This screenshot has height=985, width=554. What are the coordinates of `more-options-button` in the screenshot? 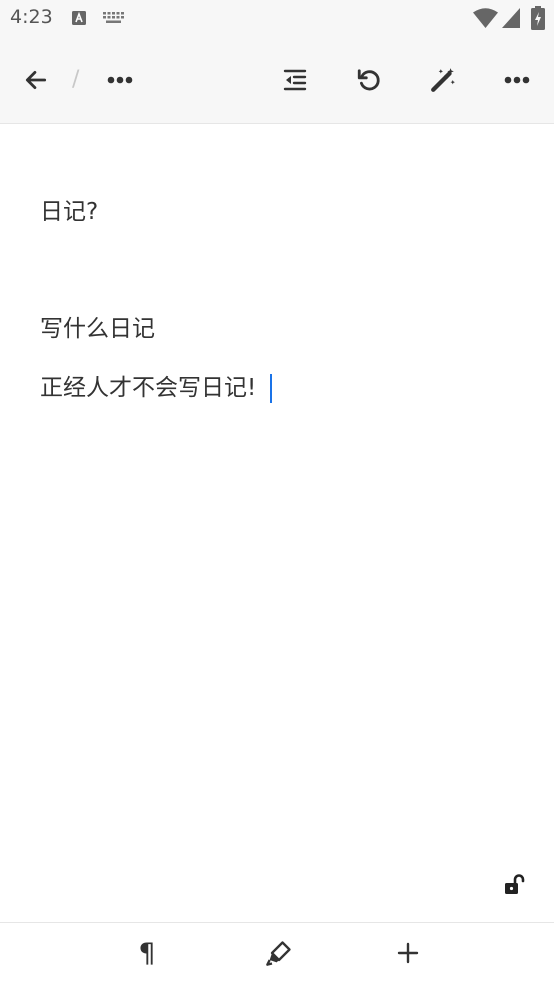 It's located at (517, 80).